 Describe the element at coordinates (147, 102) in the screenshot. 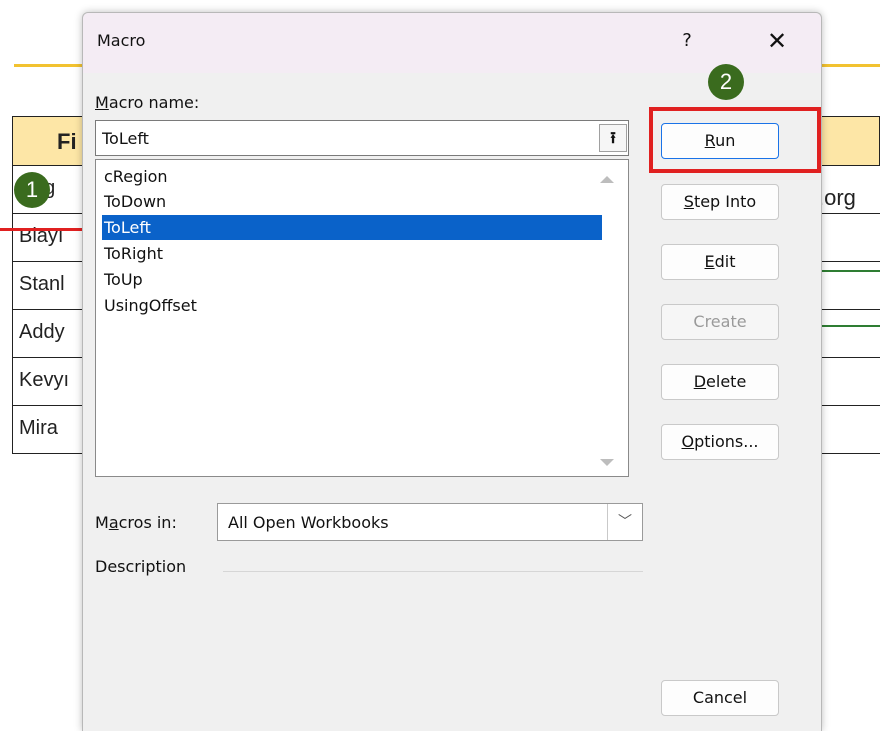

I see `macro-name-label: Macro name:` at that location.